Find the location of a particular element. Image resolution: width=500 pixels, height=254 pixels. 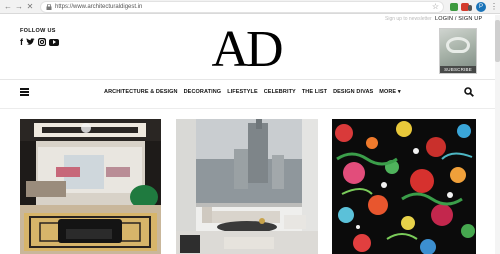

social-links: f is located at coordinates (39, 42).